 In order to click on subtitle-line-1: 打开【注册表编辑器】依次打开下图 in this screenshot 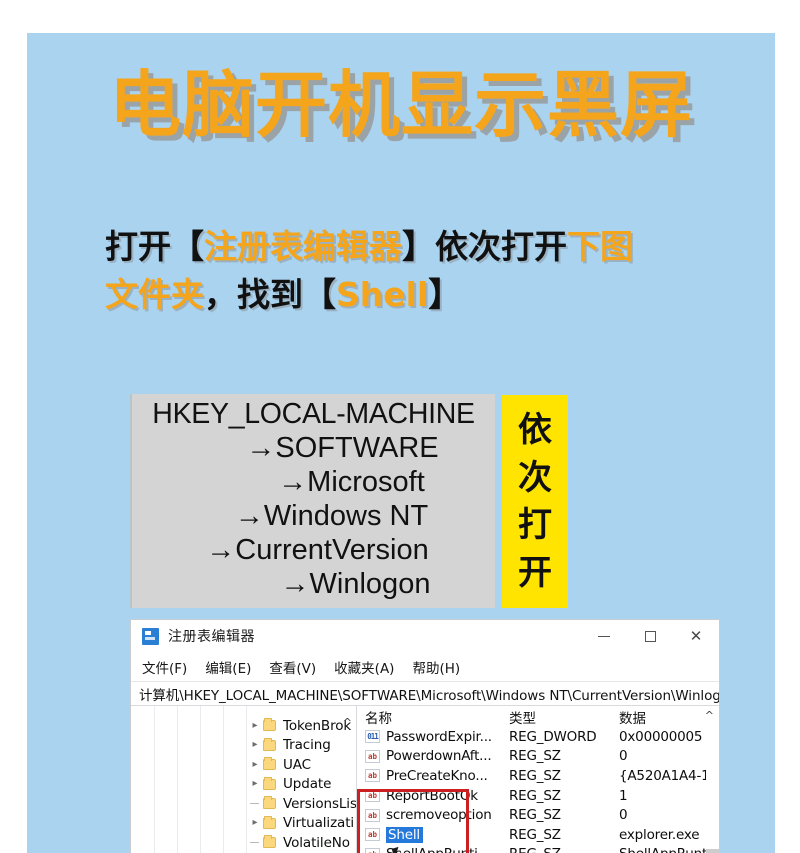, I will do `click(405, 247)`.